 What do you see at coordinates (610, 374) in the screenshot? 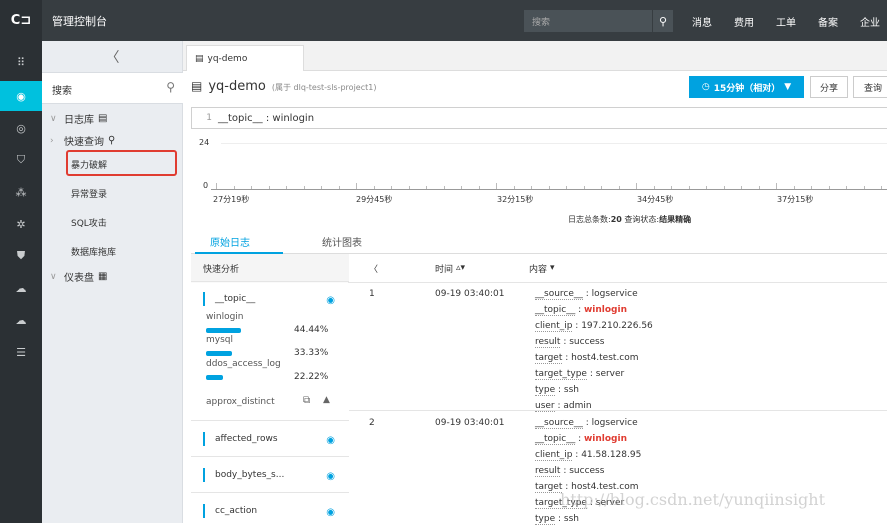
I see `log-field-value: server` at bounding box center [610, 374].